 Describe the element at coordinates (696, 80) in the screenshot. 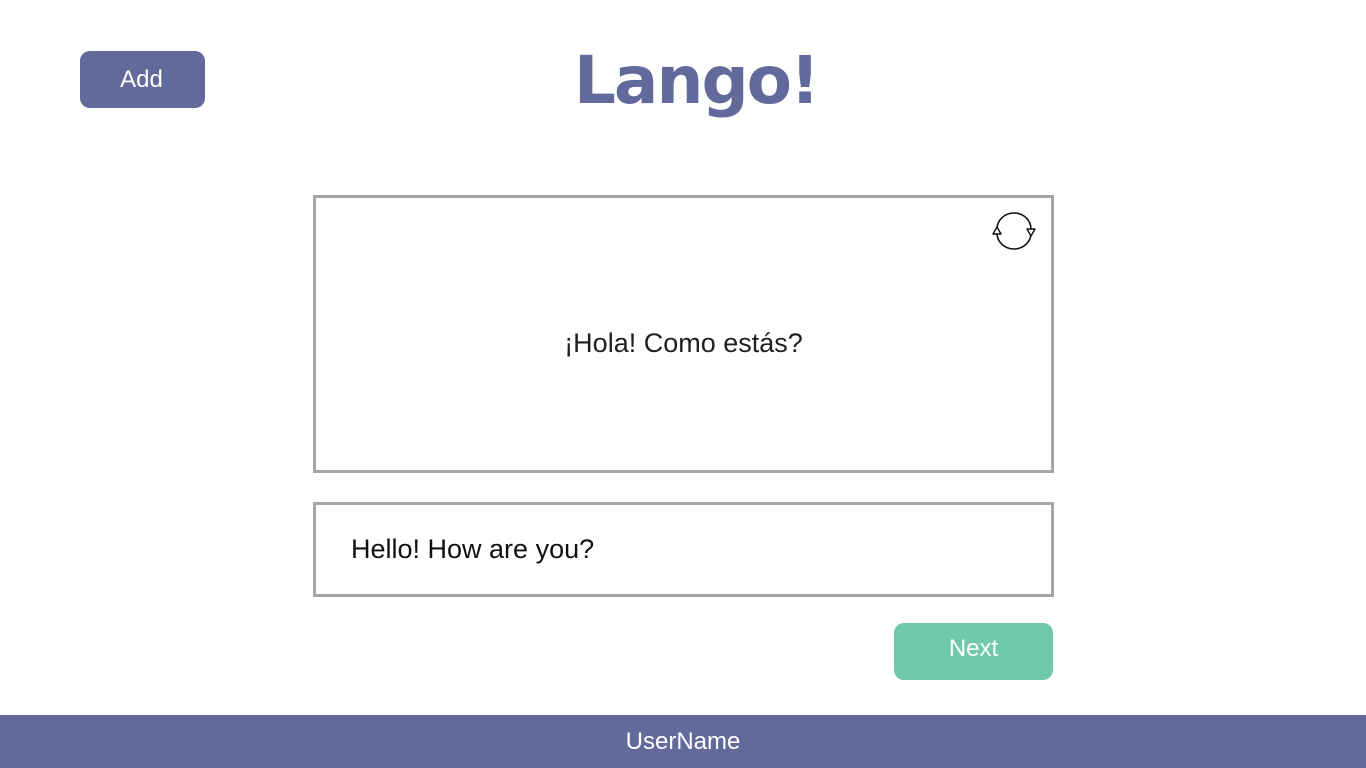

I see `app-title: Lango!` at that location.